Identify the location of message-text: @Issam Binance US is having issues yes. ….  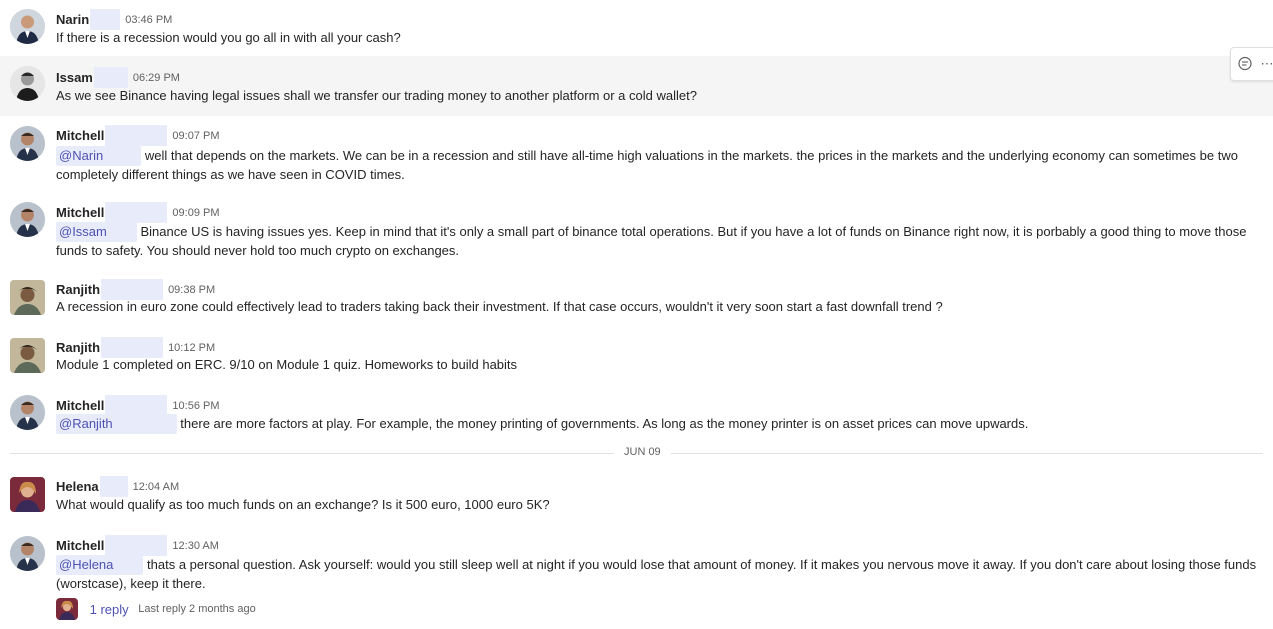
(658, 241).